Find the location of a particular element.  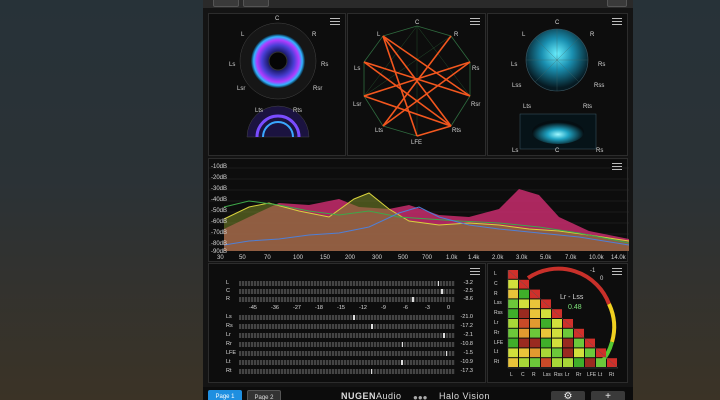

freq-label-3k: 3.0k is located at coordinates (522, 258).